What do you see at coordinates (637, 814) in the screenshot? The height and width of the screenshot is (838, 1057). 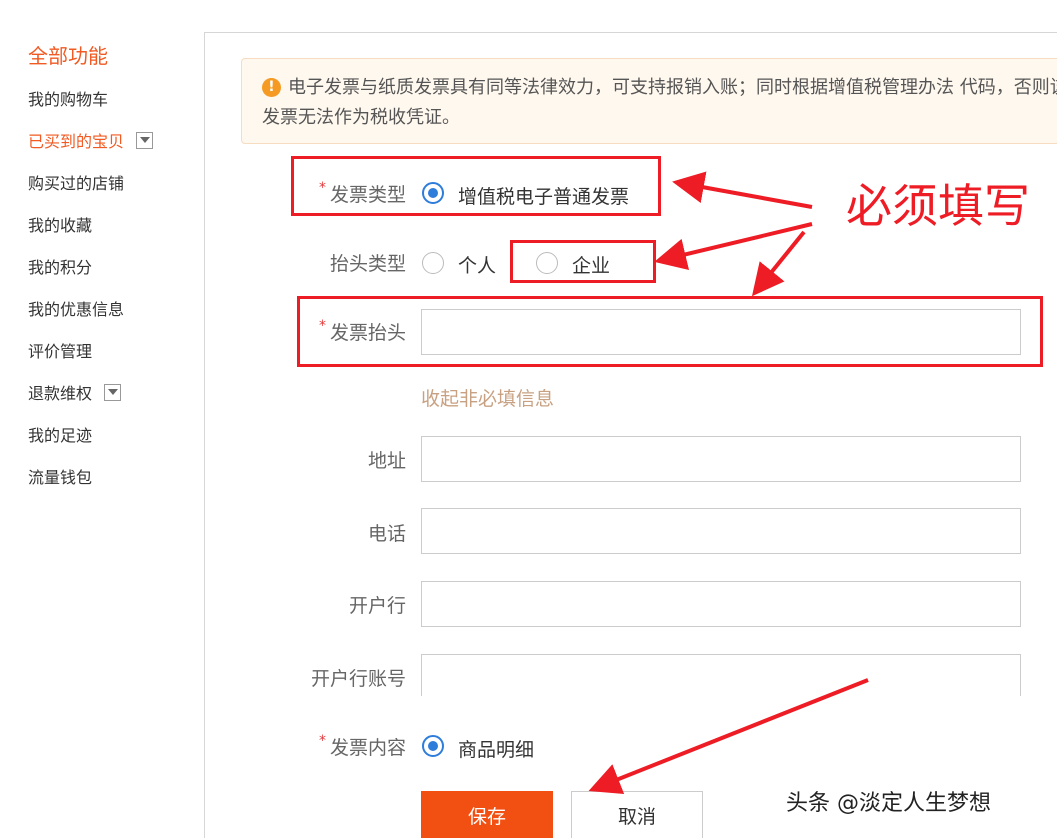 I see `cancel-button: 取消` at bounding box center [637, 814].